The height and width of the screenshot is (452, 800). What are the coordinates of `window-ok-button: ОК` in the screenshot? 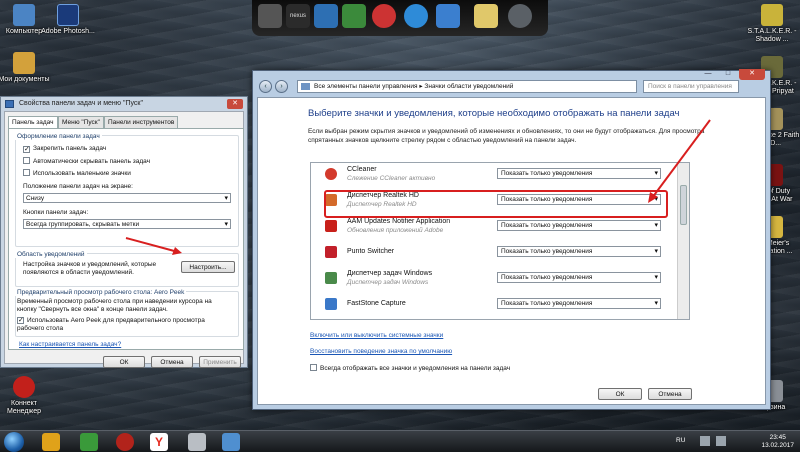 It's located at (620, 394).